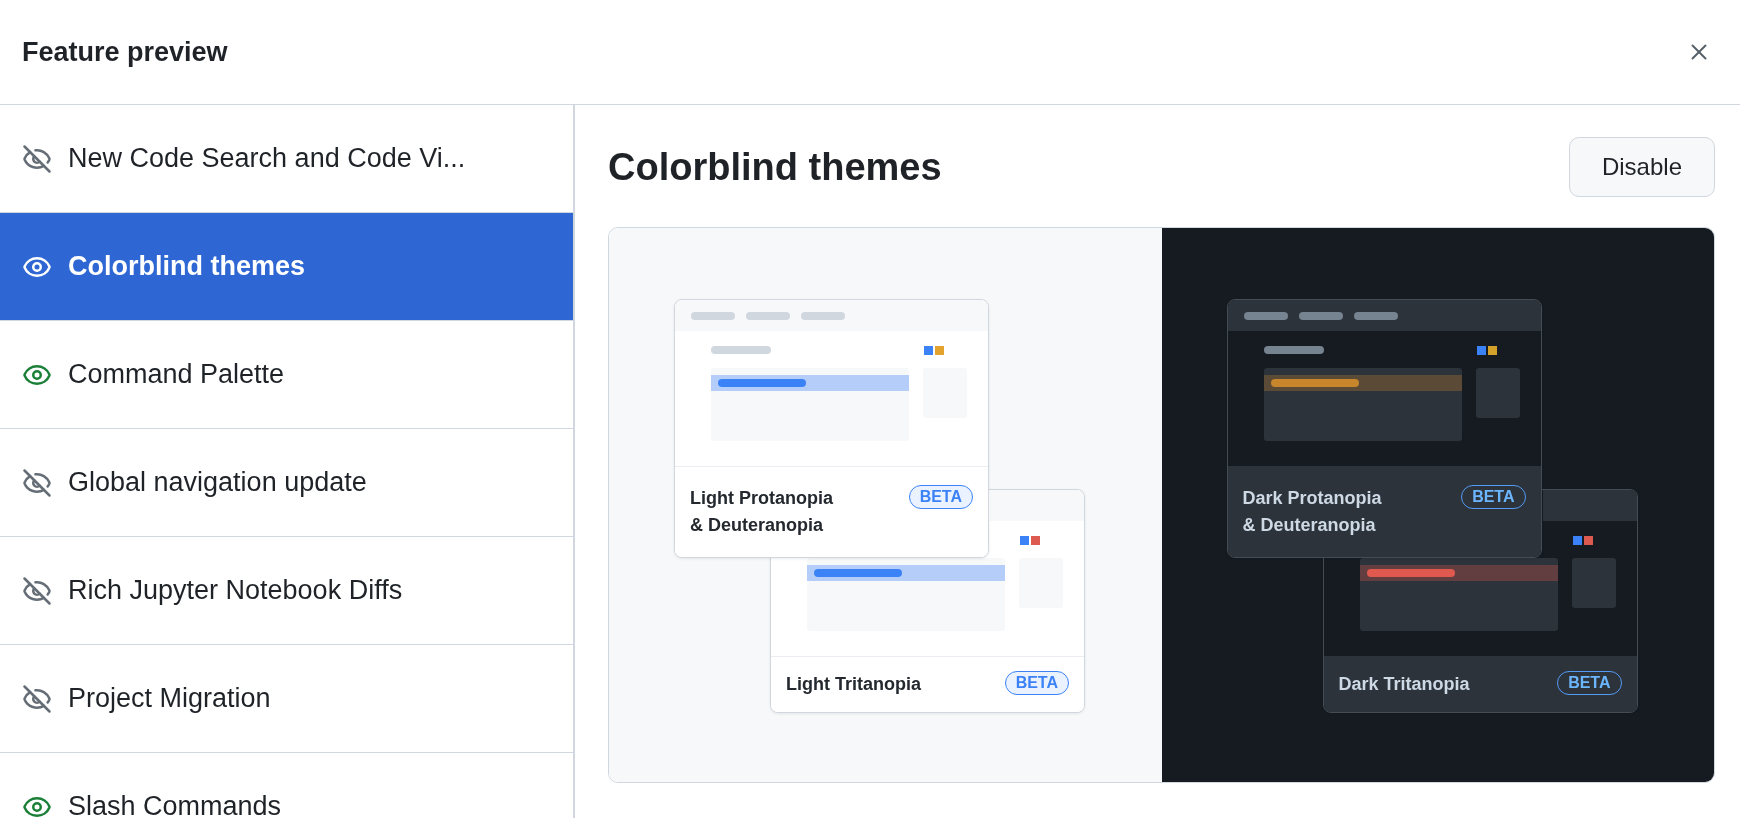 This screenshot has height=818, width=1740. I want to click on theme-name: Light Tritanopia, so click(853, 684).